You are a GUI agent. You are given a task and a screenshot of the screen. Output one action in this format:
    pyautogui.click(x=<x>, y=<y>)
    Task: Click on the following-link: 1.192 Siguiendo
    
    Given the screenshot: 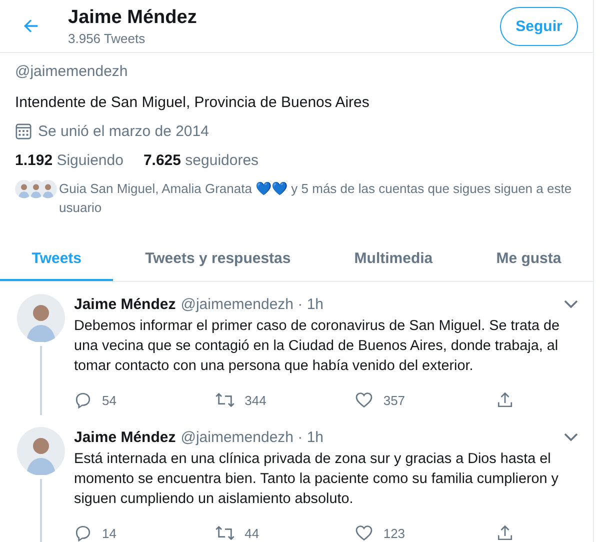 What is the action you would take?
    pyautogui.click(x=69, y=160)
    